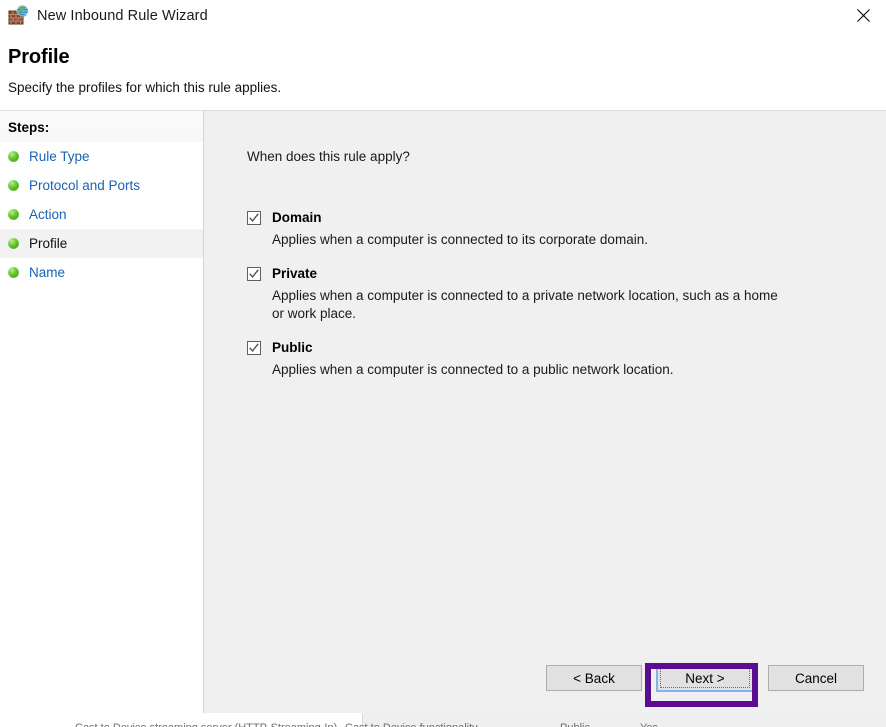 Image resolution: width=886 pixels, height=727 pixels. I want to click on profile-label-domain: Domain, so click(297, 217).